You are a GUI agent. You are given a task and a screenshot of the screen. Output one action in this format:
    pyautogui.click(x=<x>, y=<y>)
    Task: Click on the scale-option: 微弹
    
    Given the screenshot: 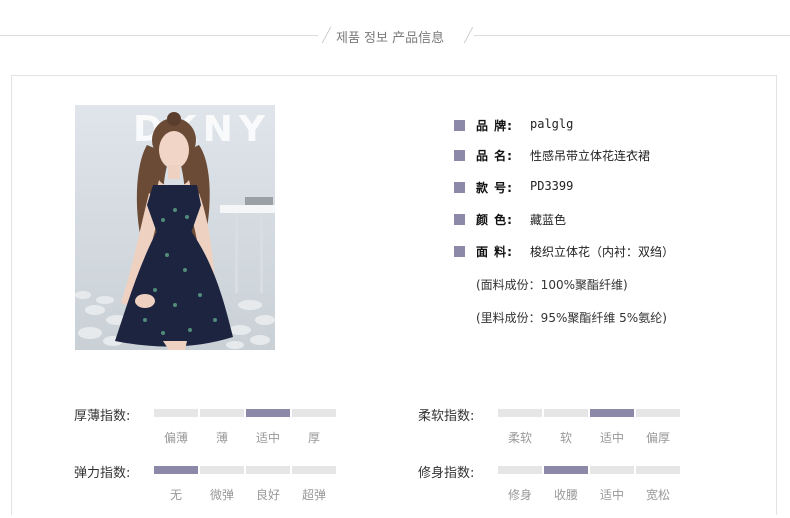 What is the action you would take?
    pyautogui.click(x=221, y=495)
    